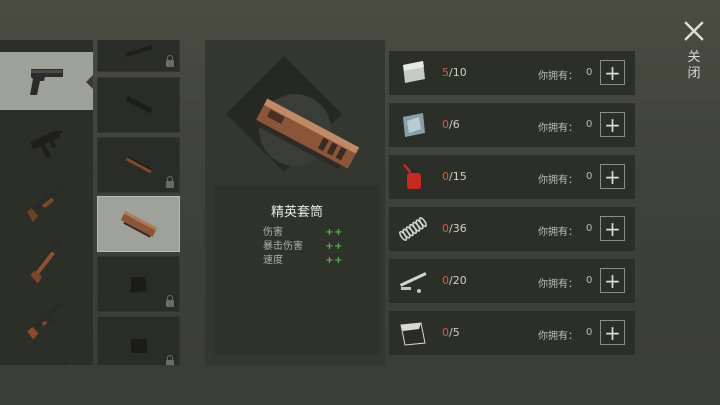 The image size is (720, 405). I want to click on grip-part-icon, so click(138, 346).